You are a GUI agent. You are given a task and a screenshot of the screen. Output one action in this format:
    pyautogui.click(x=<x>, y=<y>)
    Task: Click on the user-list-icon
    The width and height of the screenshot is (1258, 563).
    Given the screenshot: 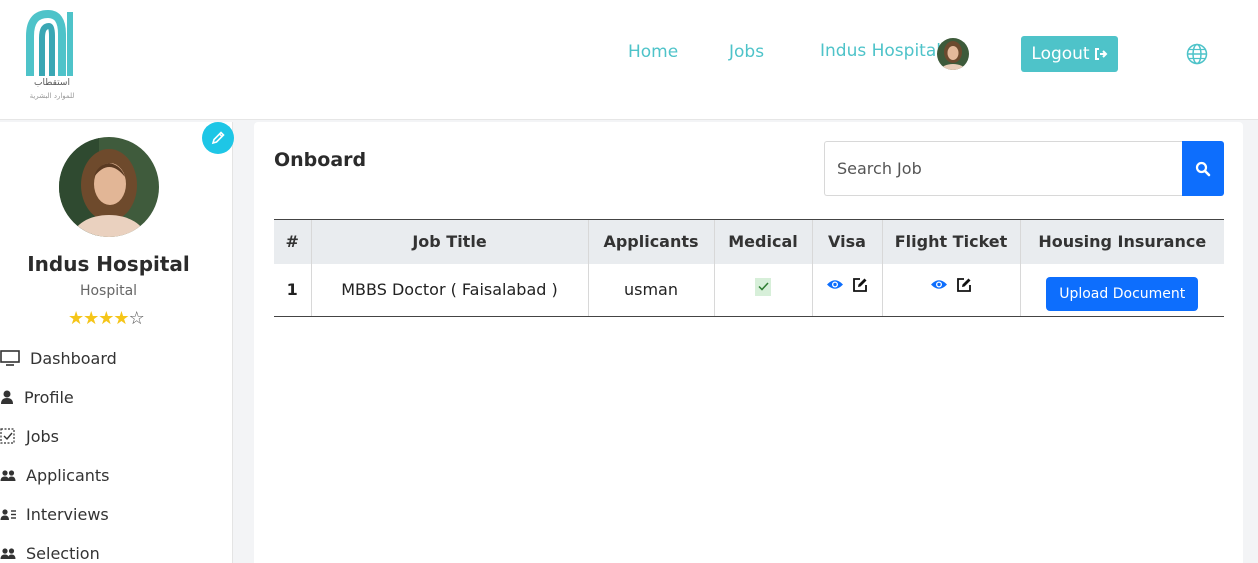 What is the action you would take?
    pyautogui.click(x=8, y=514)
    